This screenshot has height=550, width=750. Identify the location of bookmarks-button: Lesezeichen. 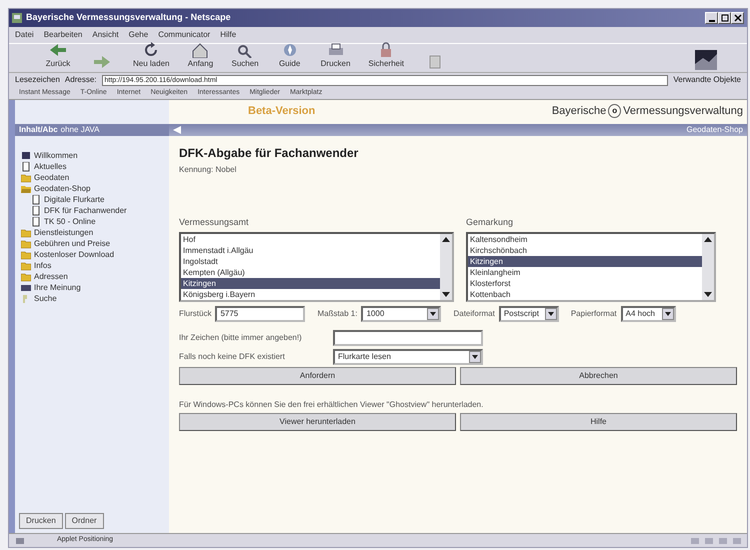
(37, 80).